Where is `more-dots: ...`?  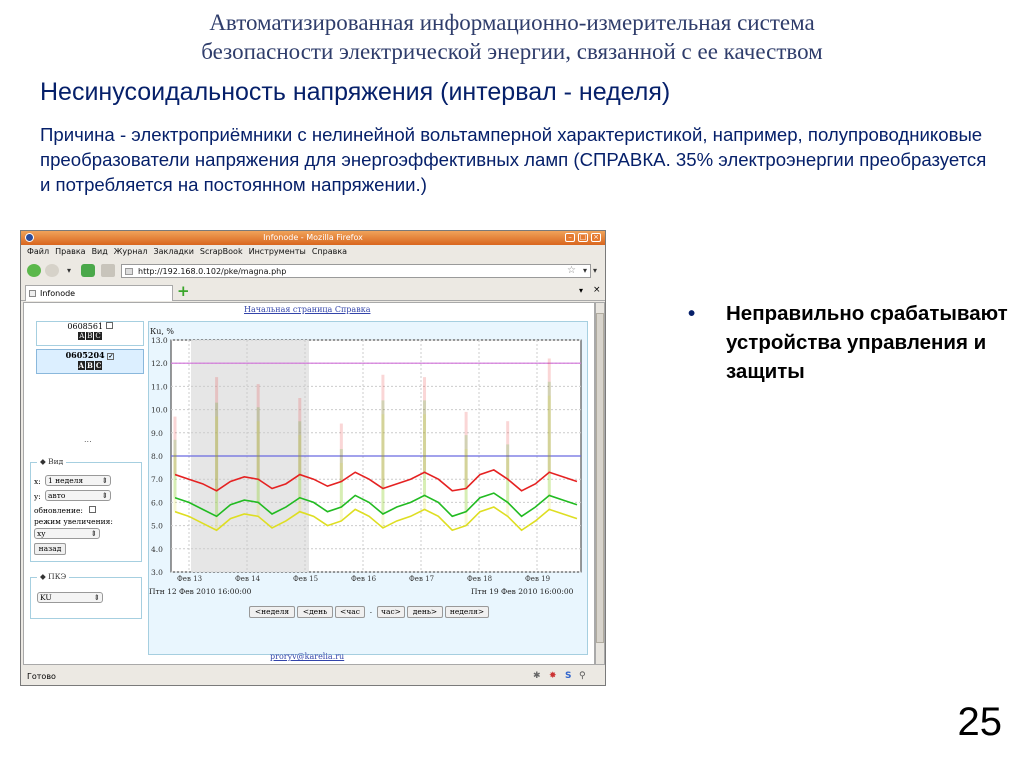
more-dots: ... is located at coordinates (88, 439).